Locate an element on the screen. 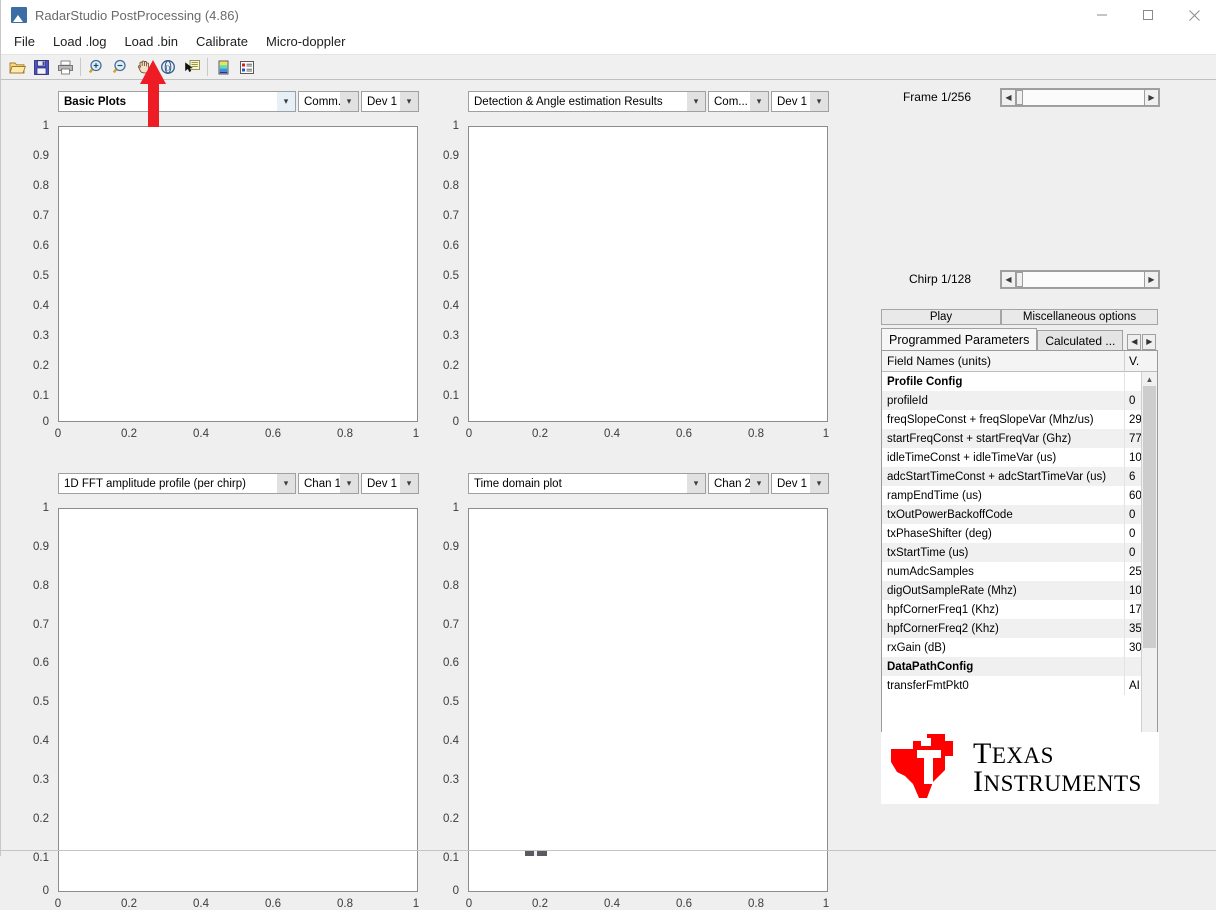 This screenshot has height=910, width=1216. menu-load-log: Load .log is located at coordinates (80, 42).